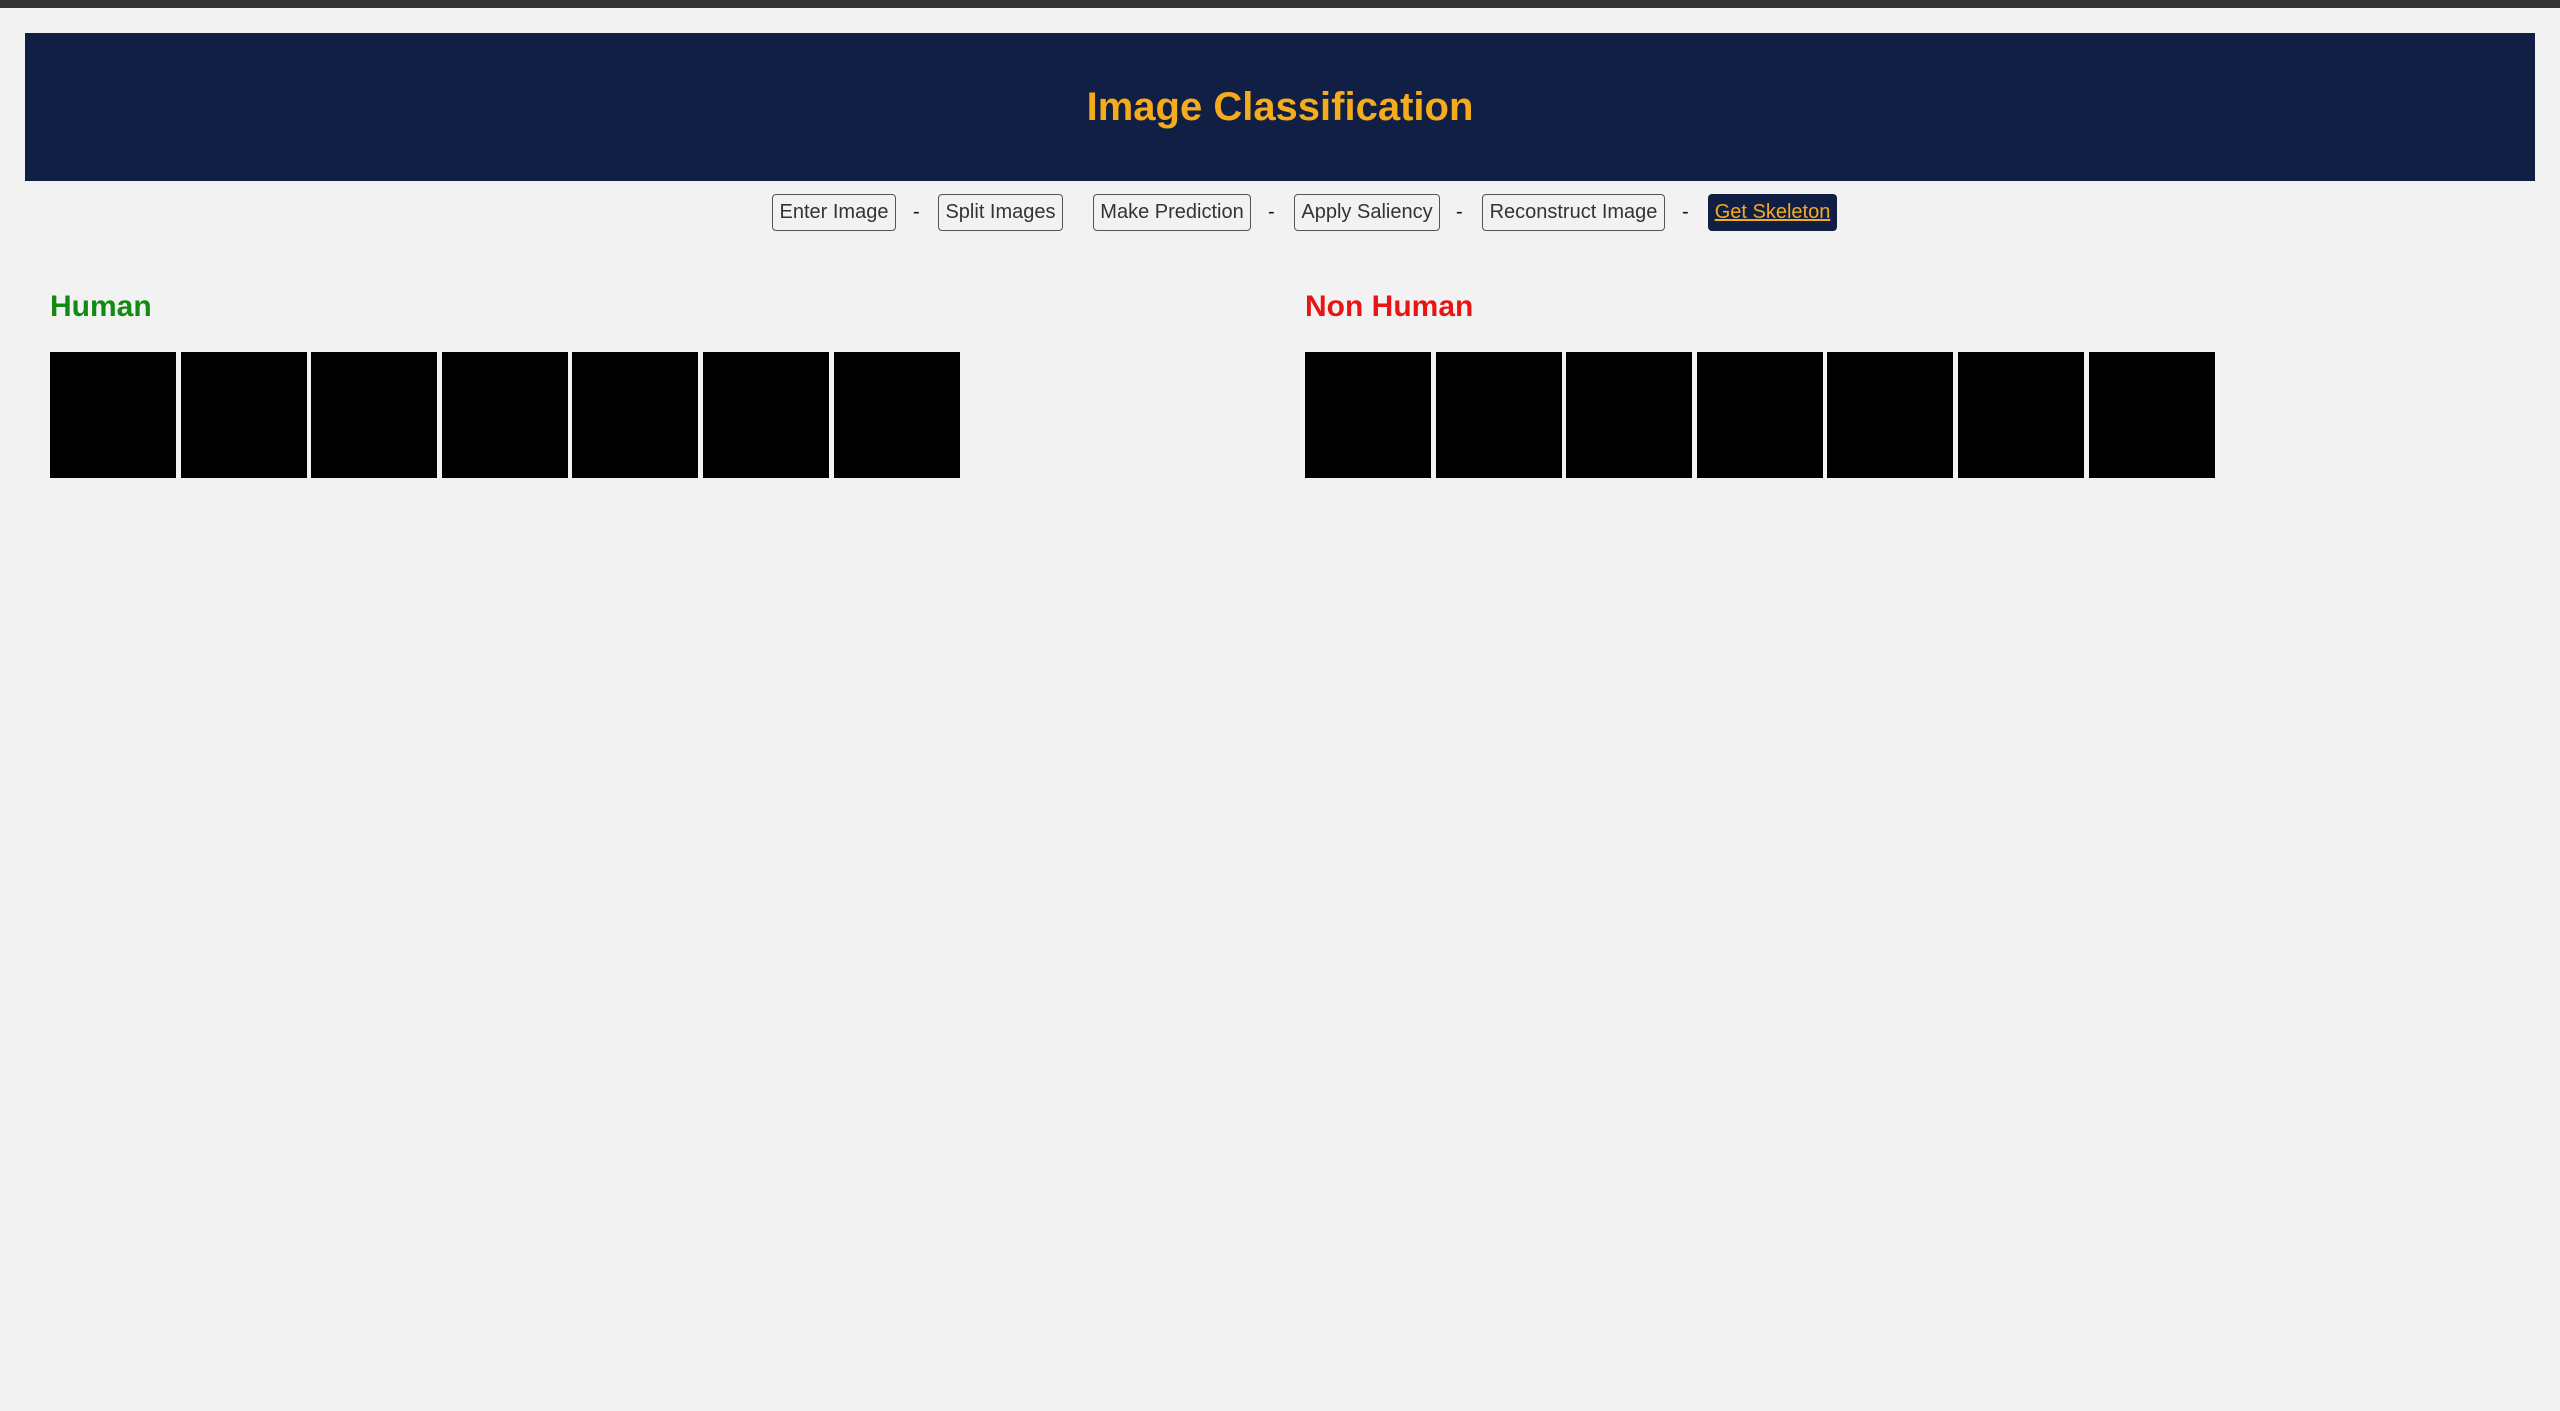 The height and width of the screenshot is (1411, 2560). I want to click on page-header: Image Classification, so click(1280, 107).